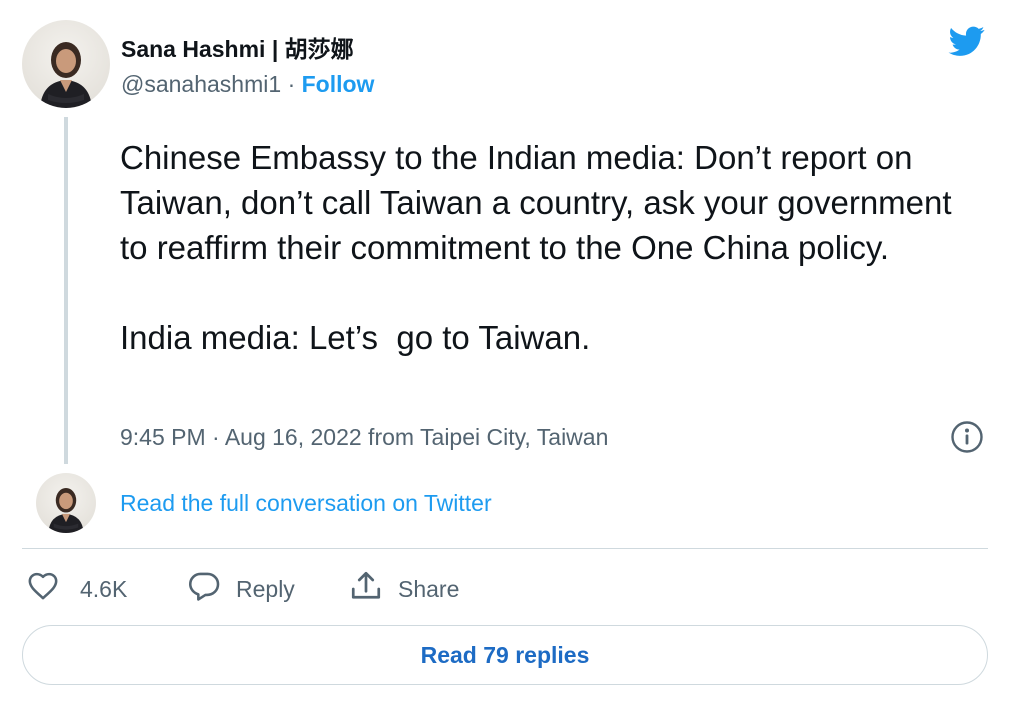 This screenshot has width=1014, height=705. I want to click on avatar-photo-small, so click(66, 510).